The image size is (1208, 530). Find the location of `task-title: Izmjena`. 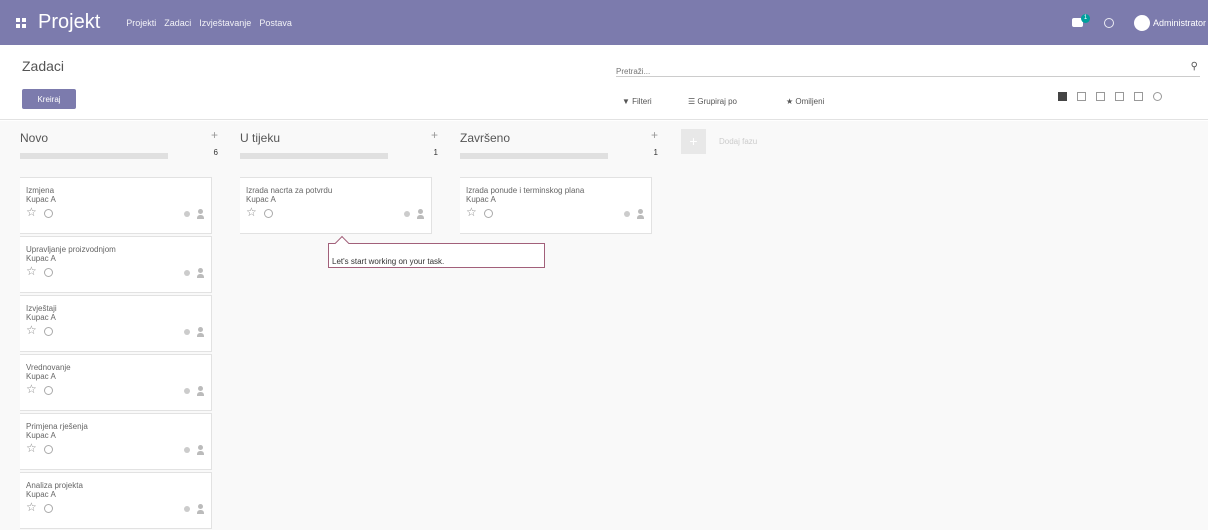

task-title: Izmjena is located at coordinates (40, 190).